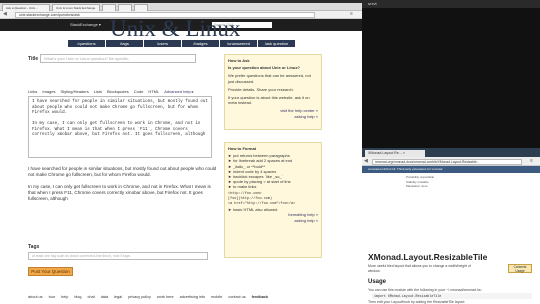 Image resolution: width=540 pixels, height=304 pixels. What do you see at coordinates (238, 43) in the screenshot?
I see `nav-unanswered: /unanswered` at bounding box center [238, 43].